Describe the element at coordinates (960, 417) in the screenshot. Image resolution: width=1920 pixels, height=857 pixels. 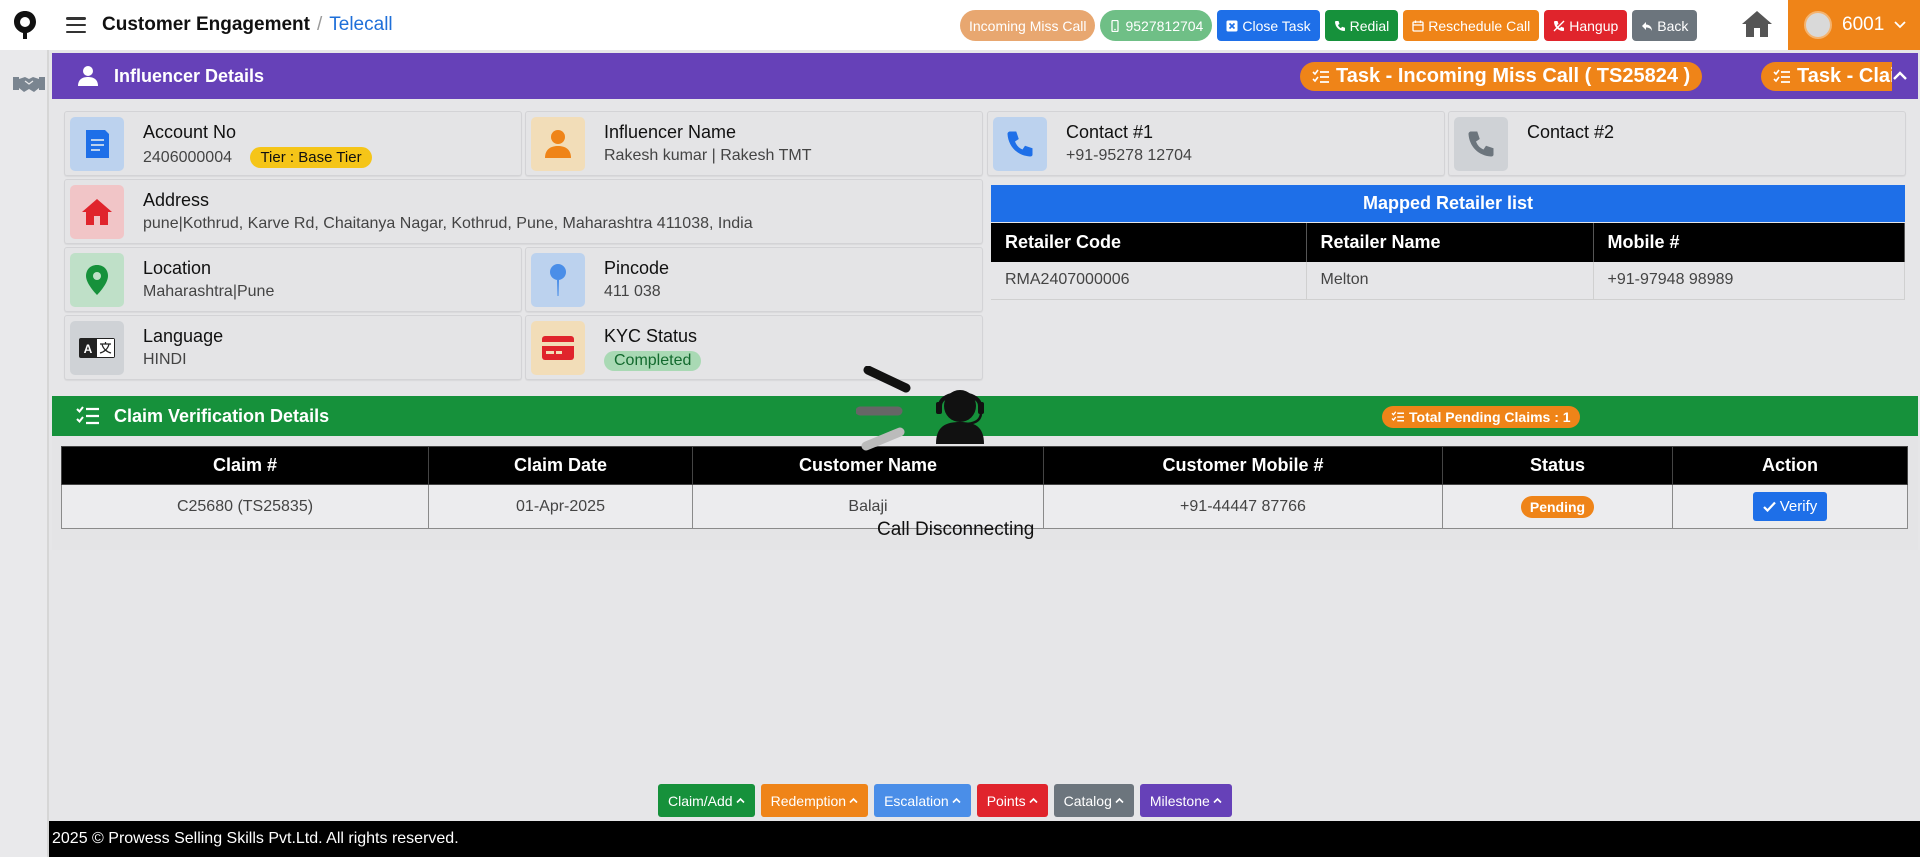
I see `headset-agent-icon` at that location.